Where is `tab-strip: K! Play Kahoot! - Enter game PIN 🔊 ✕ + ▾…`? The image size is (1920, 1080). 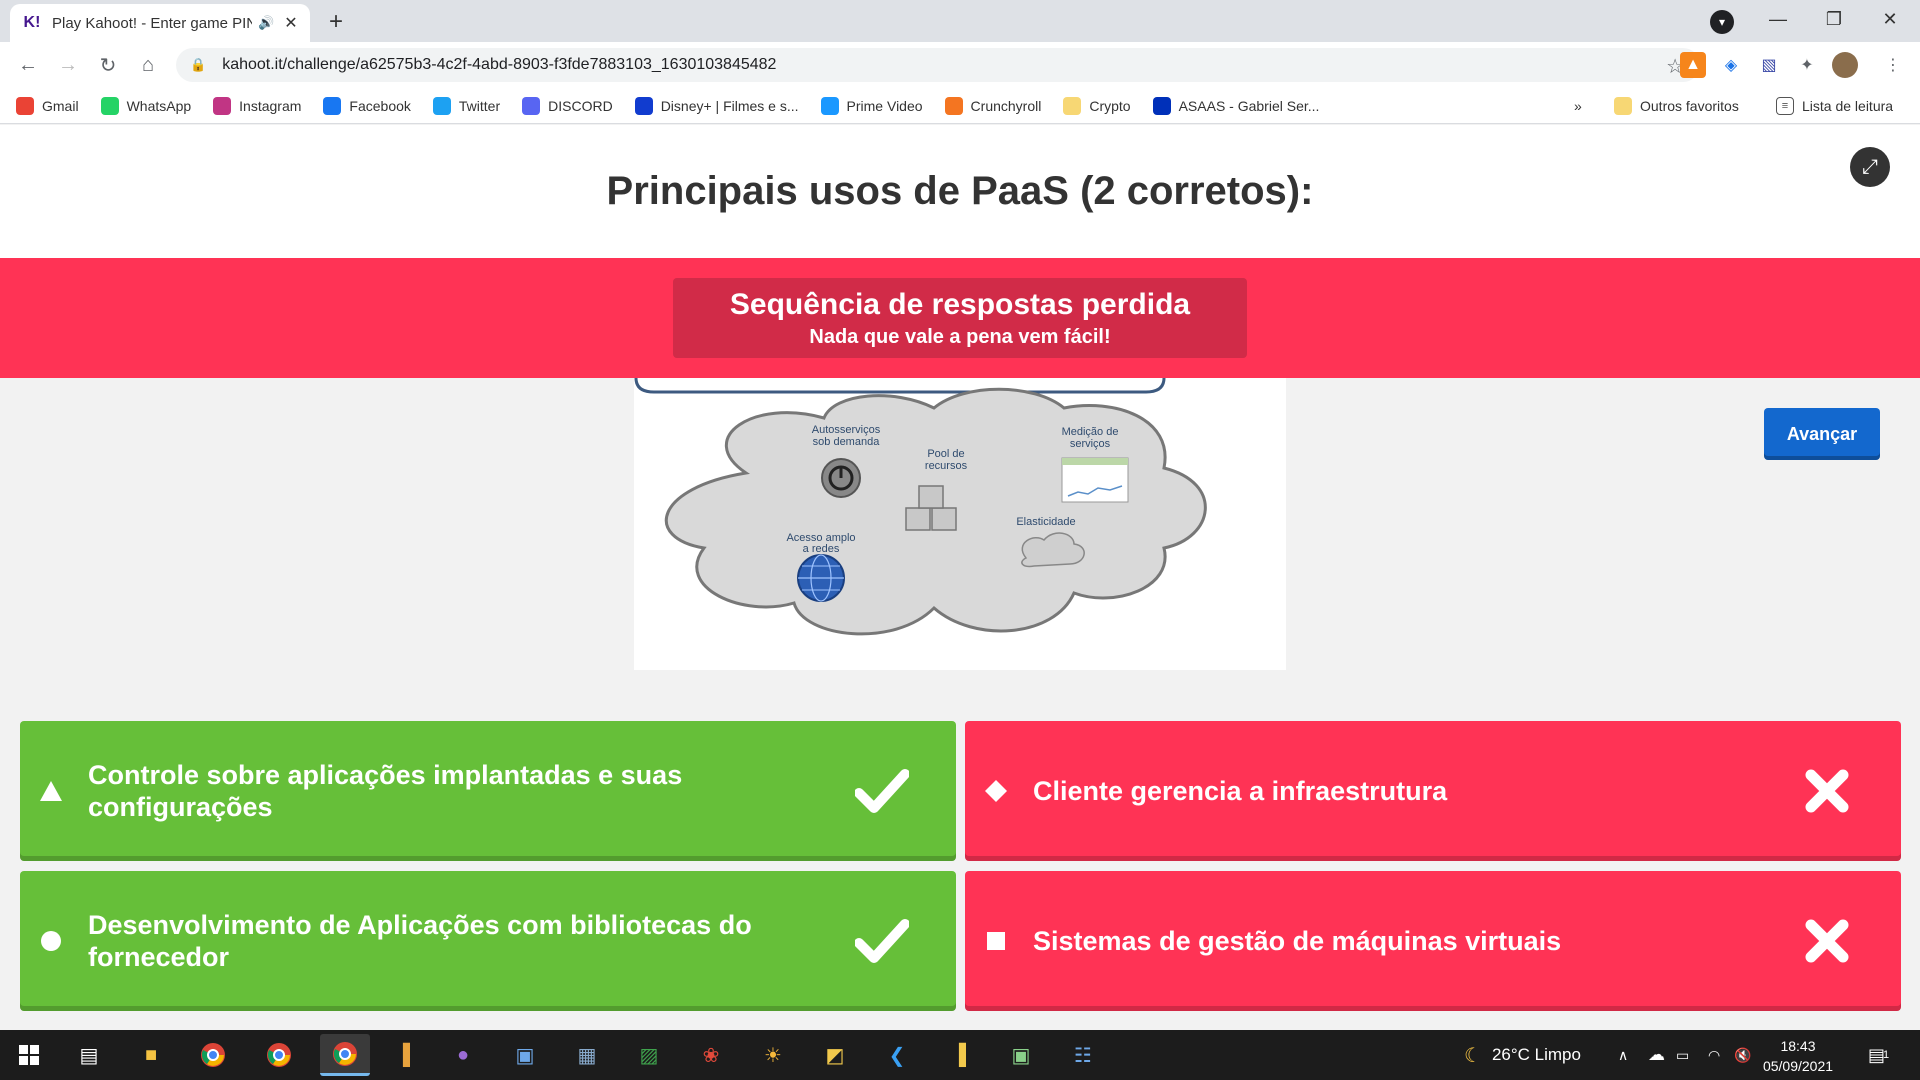 tab-strip: K! Play Kahoot! - Enter game PIN 🔊 ✕ + ▾… is located at coordinates (960, 21).